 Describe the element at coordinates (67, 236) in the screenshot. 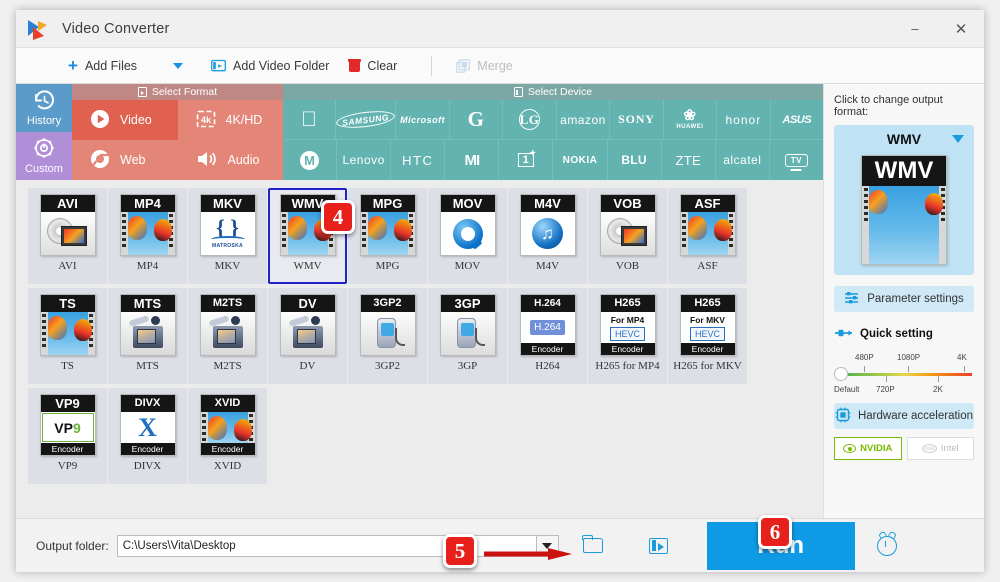

I see `format-tile: AVI AVI` at that location.